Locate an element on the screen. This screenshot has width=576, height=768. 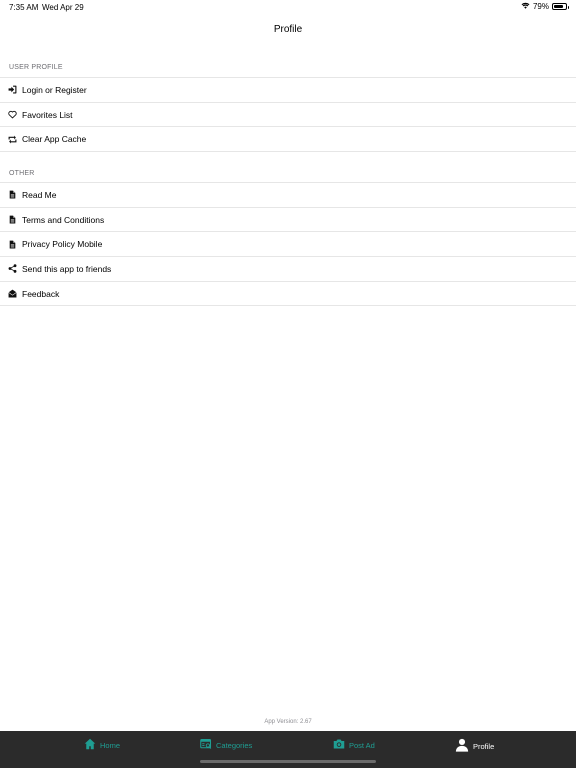
tab-categories: Categories is located at coordinates (226, 745).